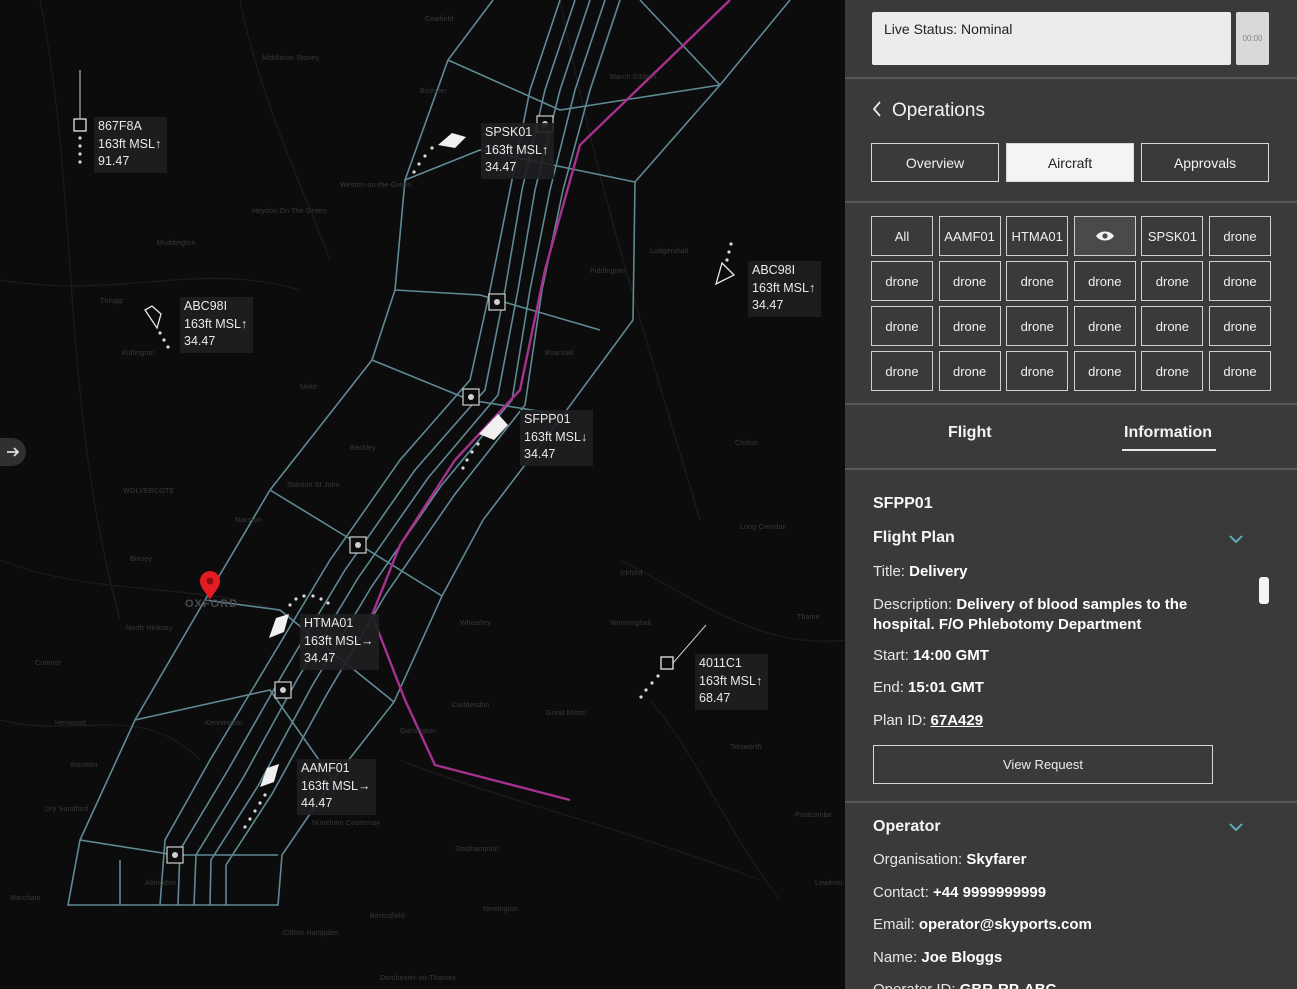 The height and width of the screenshot is (989, 1297). What do you see at coordinates (928, 720) in the screenshot?
I see `flight-plan-id-row: Plan ID: 67A429` at bounding box center [928, 720].